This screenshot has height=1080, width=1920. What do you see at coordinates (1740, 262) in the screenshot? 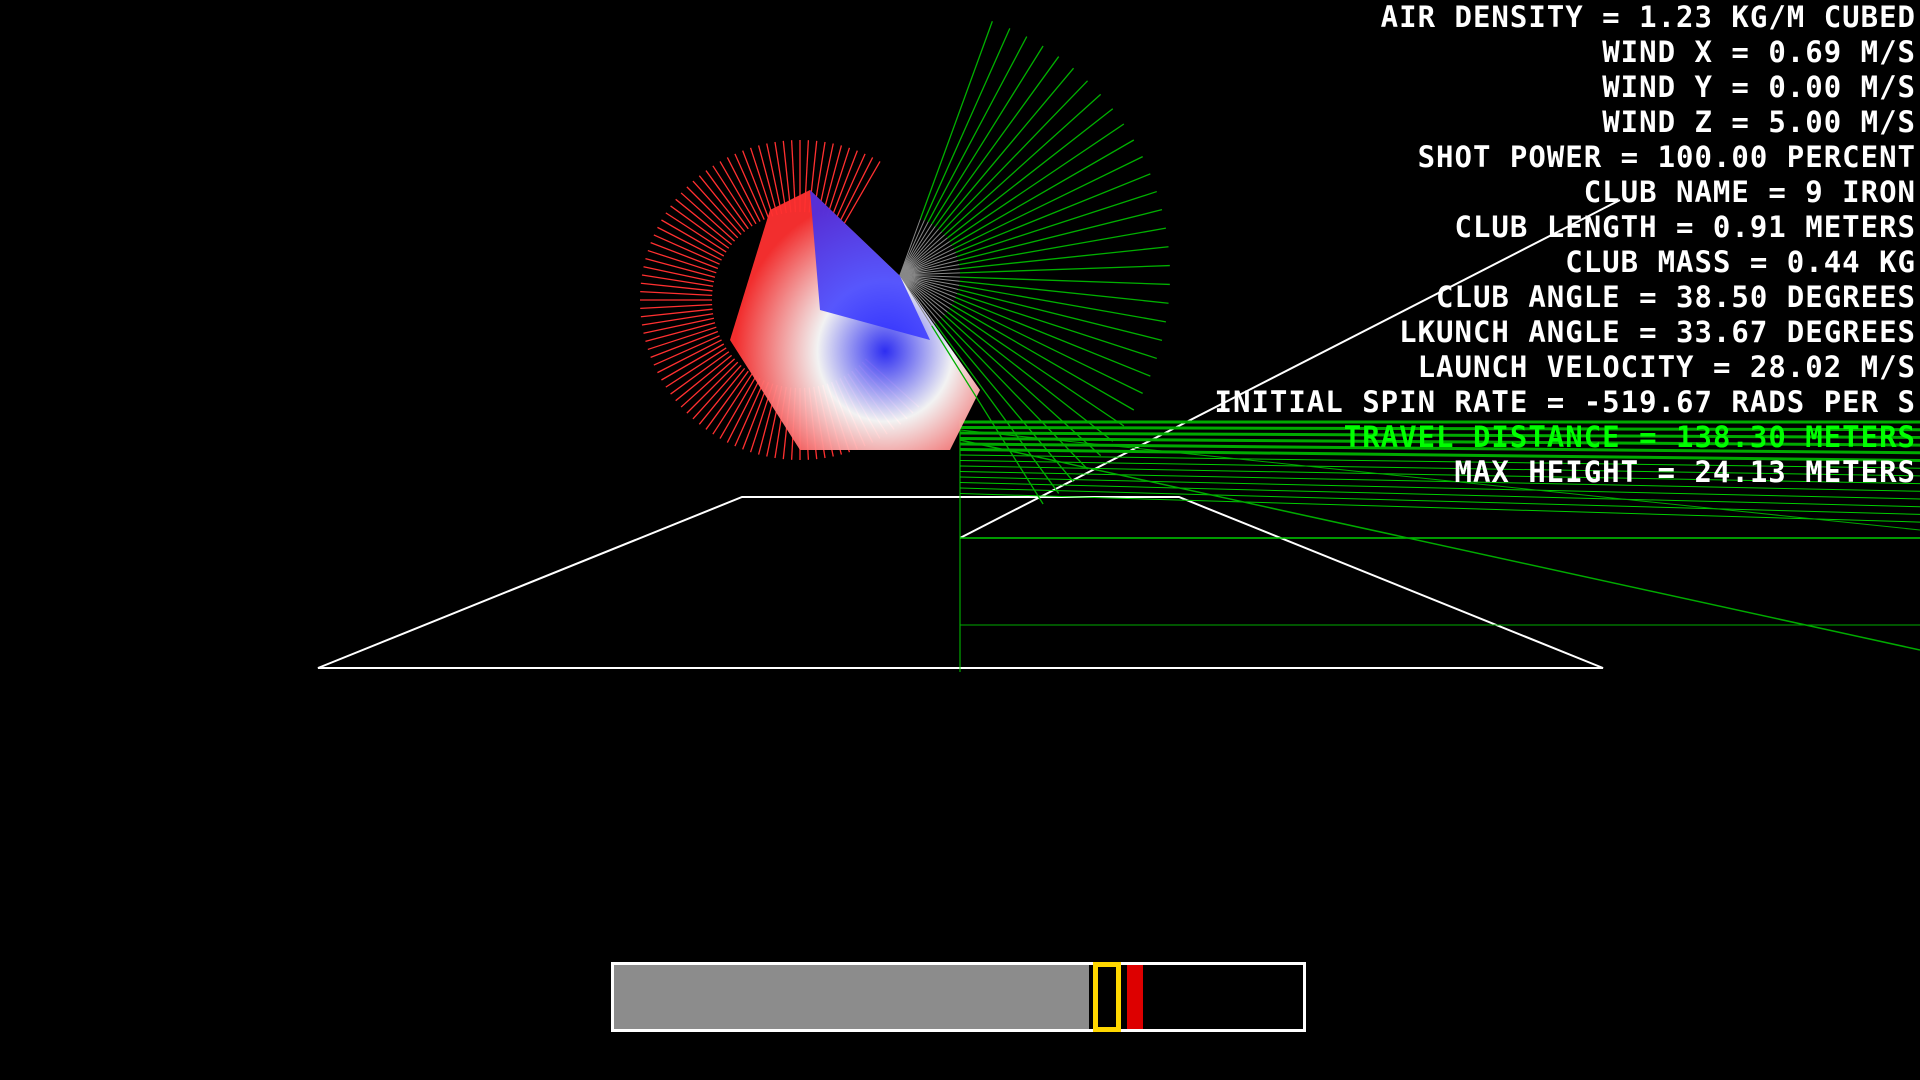
I see `club-mass-readout: Club Mass = 0.44 kg` at bounding box center [1740, 262].